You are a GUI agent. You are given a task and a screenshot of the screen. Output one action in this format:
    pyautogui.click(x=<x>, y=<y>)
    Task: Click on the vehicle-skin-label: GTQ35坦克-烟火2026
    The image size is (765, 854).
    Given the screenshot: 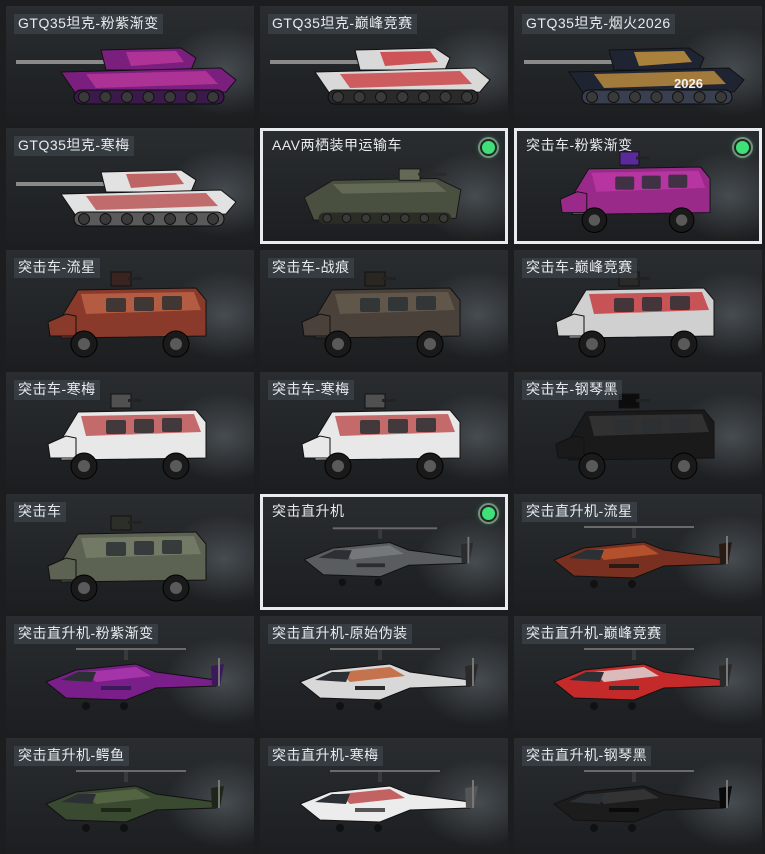 What is the action you would take?
    pyautogui.click(x=598, y=24)
    